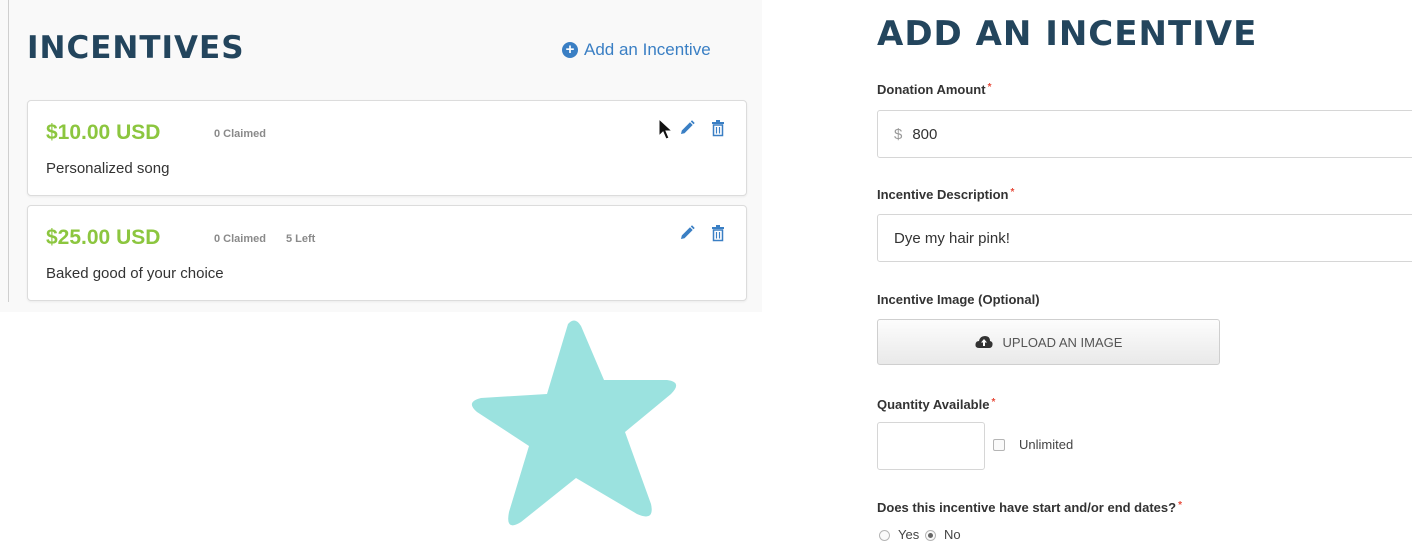 This screenshot has width=1412, height=546. What do you see at coordinates (946, 194) in the screenshot?
I see `incentive-description-label: Incentive Description *` at bounding box center [946, 194].